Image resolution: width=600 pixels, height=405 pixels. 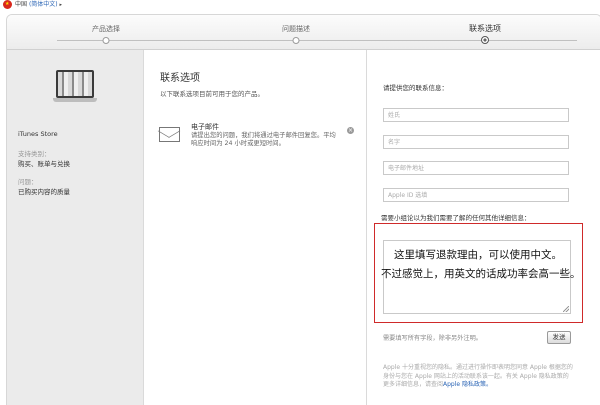 What do you see at coordinates (432, 338) in the screenshot?
I see `required-fields-note: 需要填写所有字段，除非另外注明。` at bounding box center [432, 338].